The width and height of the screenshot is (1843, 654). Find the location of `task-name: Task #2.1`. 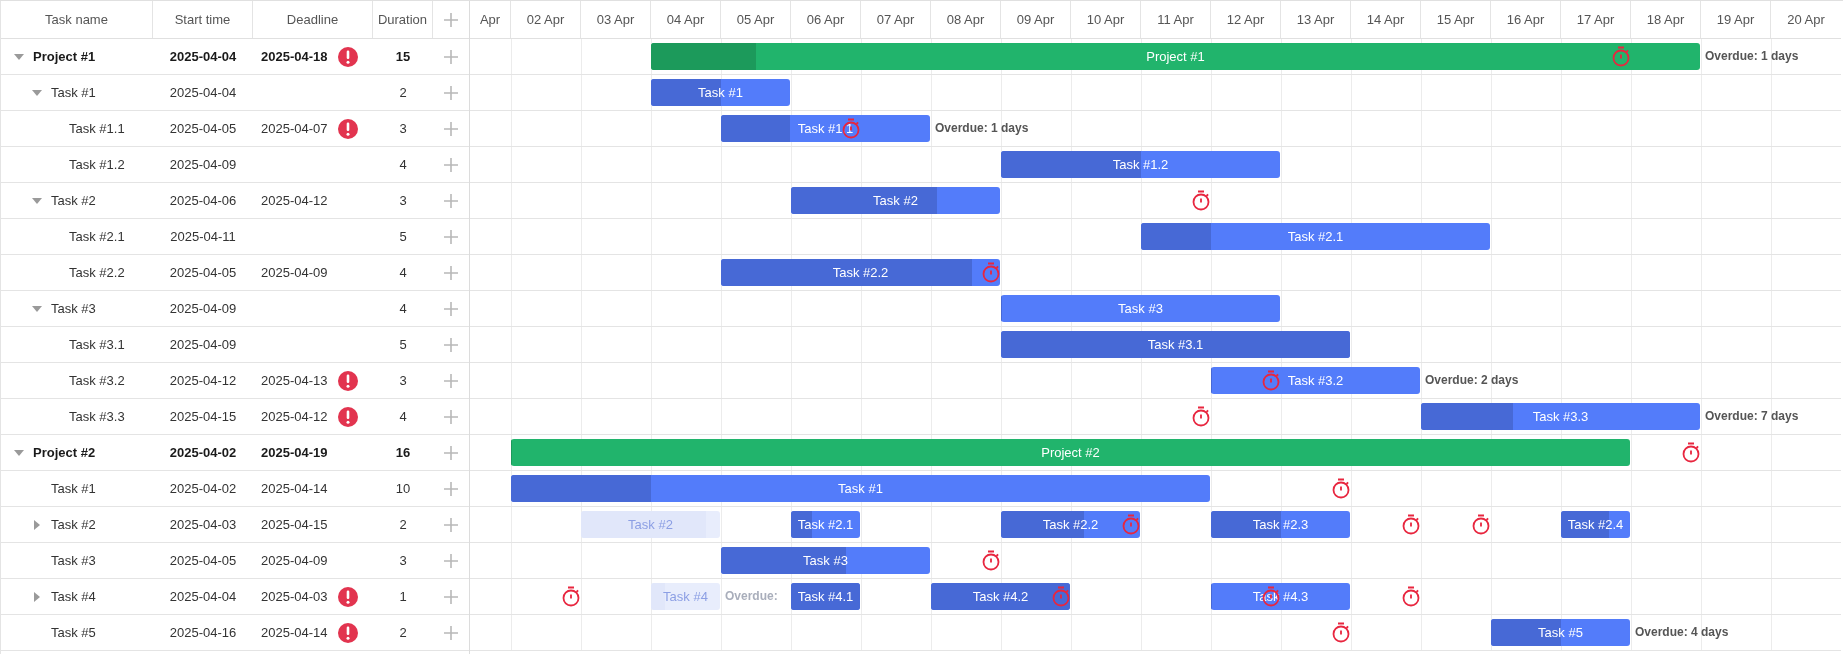

task-name: Task #2.1 is located at coordinates (97, 236).